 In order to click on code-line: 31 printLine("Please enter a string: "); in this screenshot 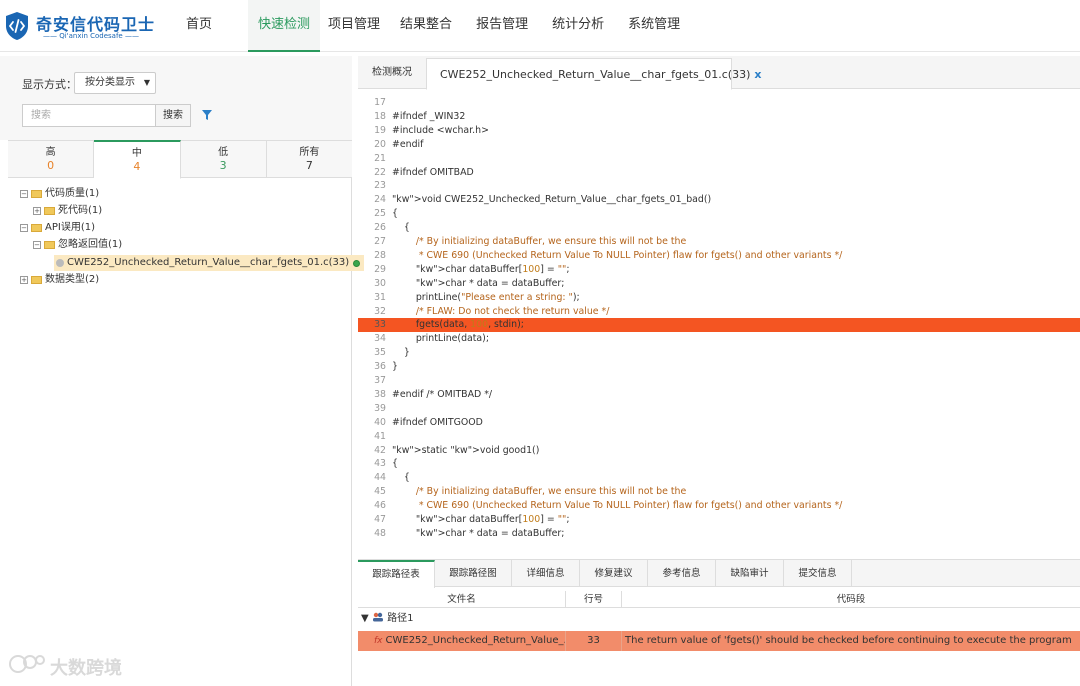, I will do `click(719, 298)`.